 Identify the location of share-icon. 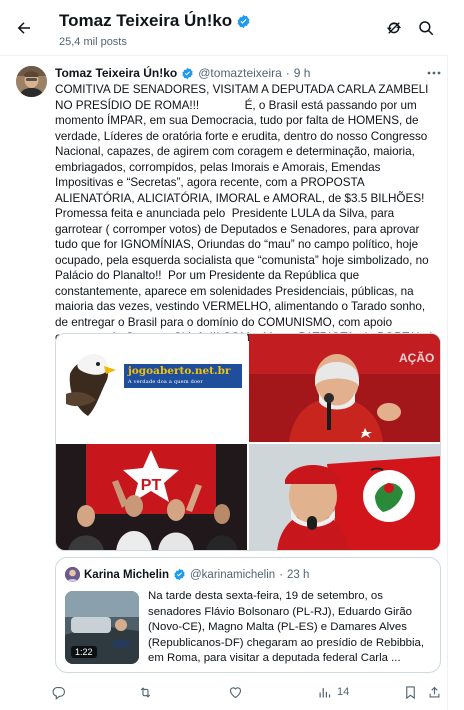
(434, 691).